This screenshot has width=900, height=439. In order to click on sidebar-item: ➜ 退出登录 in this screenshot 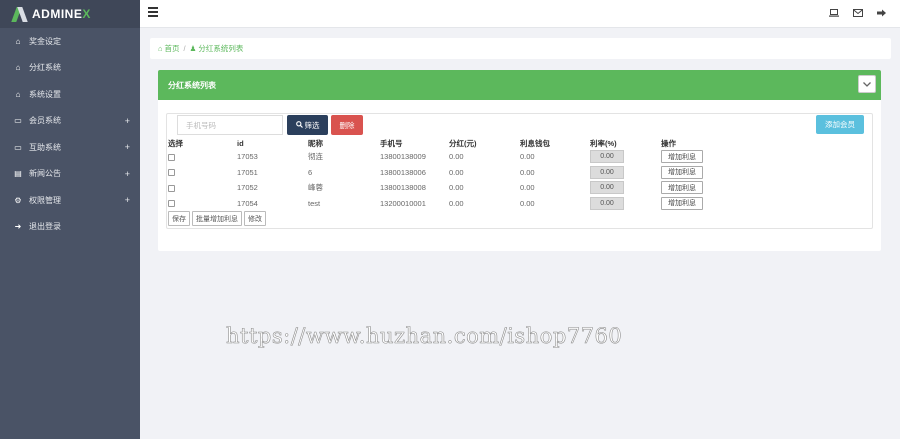, I will do `click(70, 227)`.